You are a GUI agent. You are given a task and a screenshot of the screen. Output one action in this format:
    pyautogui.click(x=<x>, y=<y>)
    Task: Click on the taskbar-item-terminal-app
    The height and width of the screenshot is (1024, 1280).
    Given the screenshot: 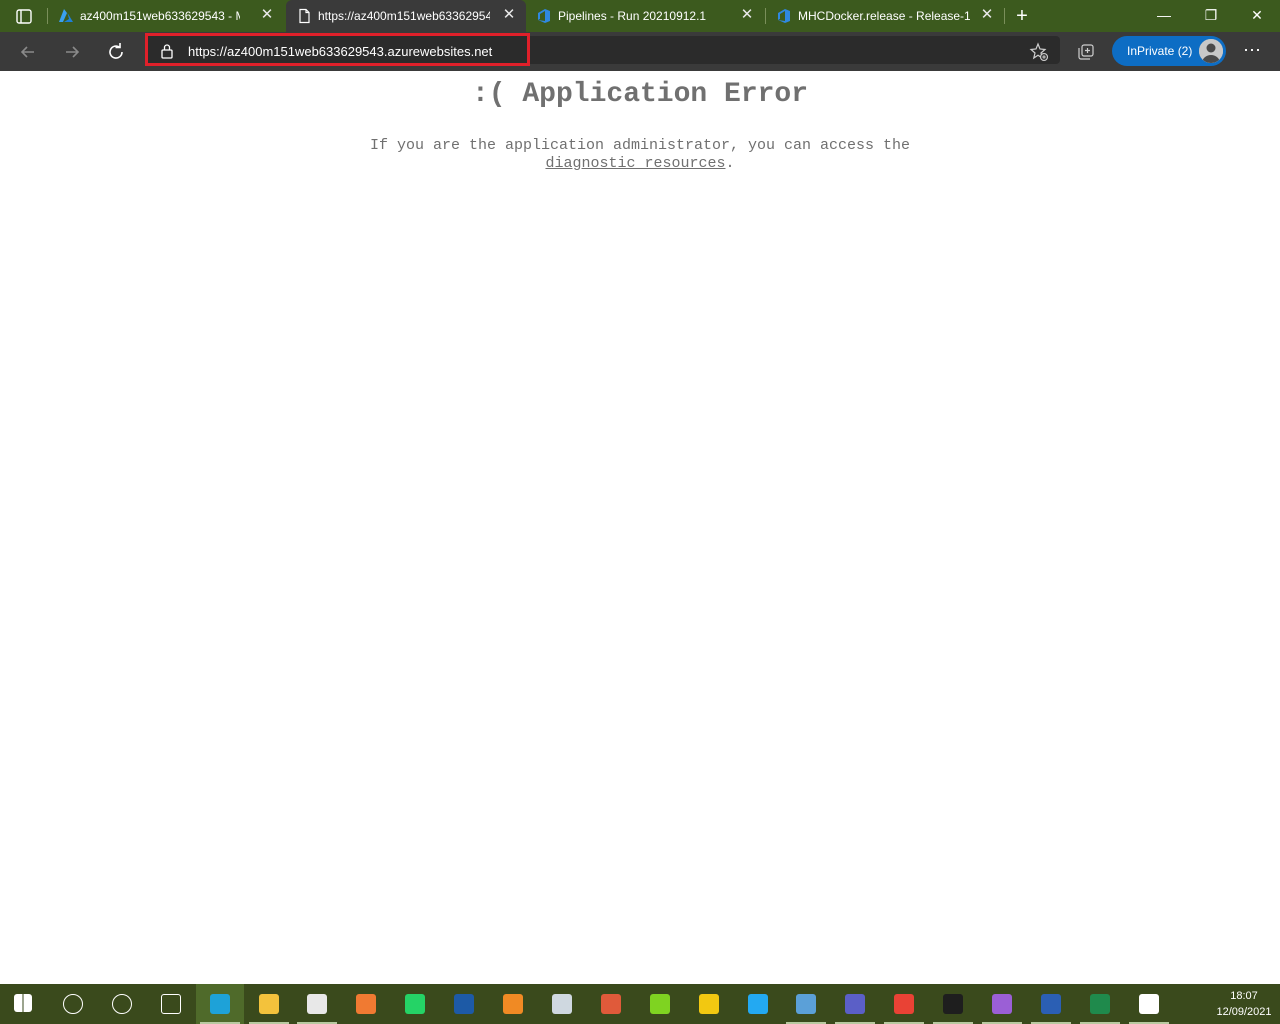 What is the action you would take?
    pyautogui.click(x=660, y=1004)
    